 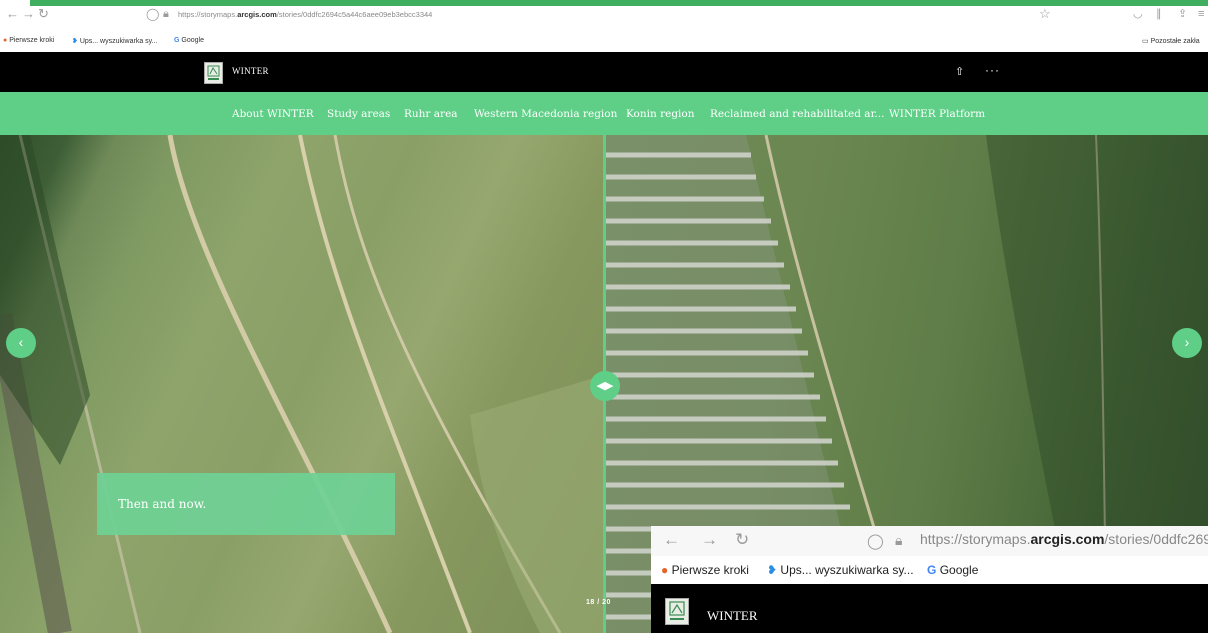 I want to click on zoom-reload-icon: ↻, so click(x=742, y=540).